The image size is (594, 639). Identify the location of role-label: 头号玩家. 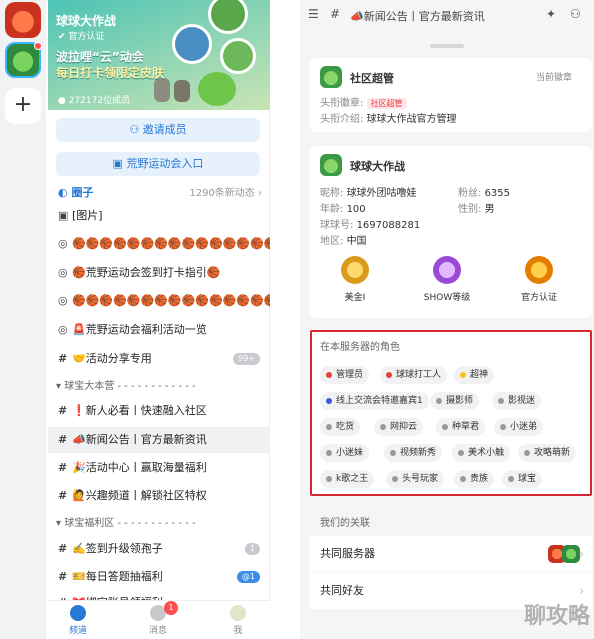
(420, 479).